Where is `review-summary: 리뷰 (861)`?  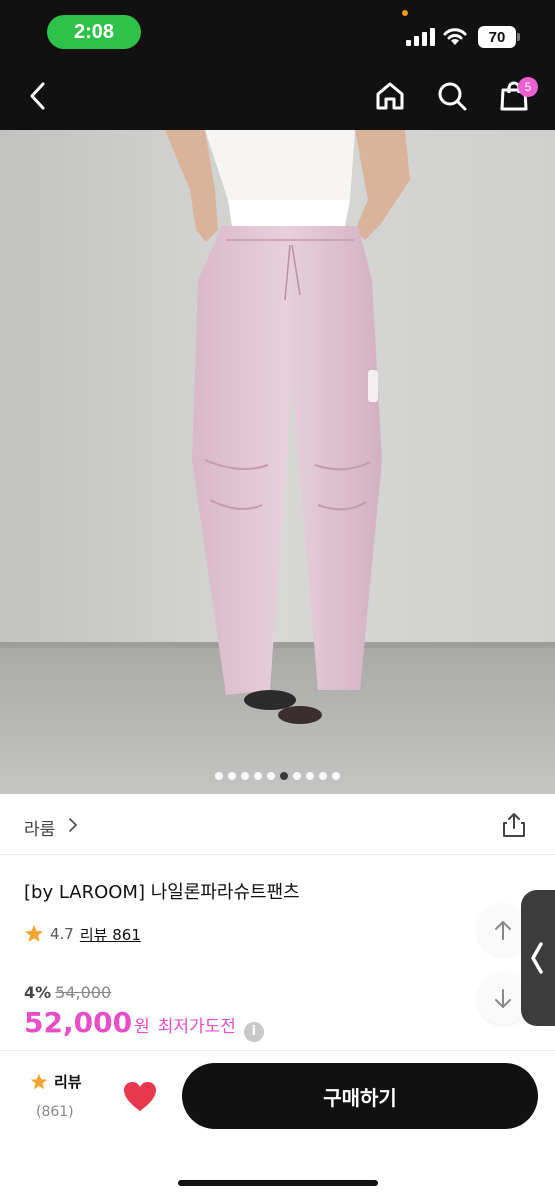
review-summary: 리뷰 (861) is located at coordinates (65, 1095).